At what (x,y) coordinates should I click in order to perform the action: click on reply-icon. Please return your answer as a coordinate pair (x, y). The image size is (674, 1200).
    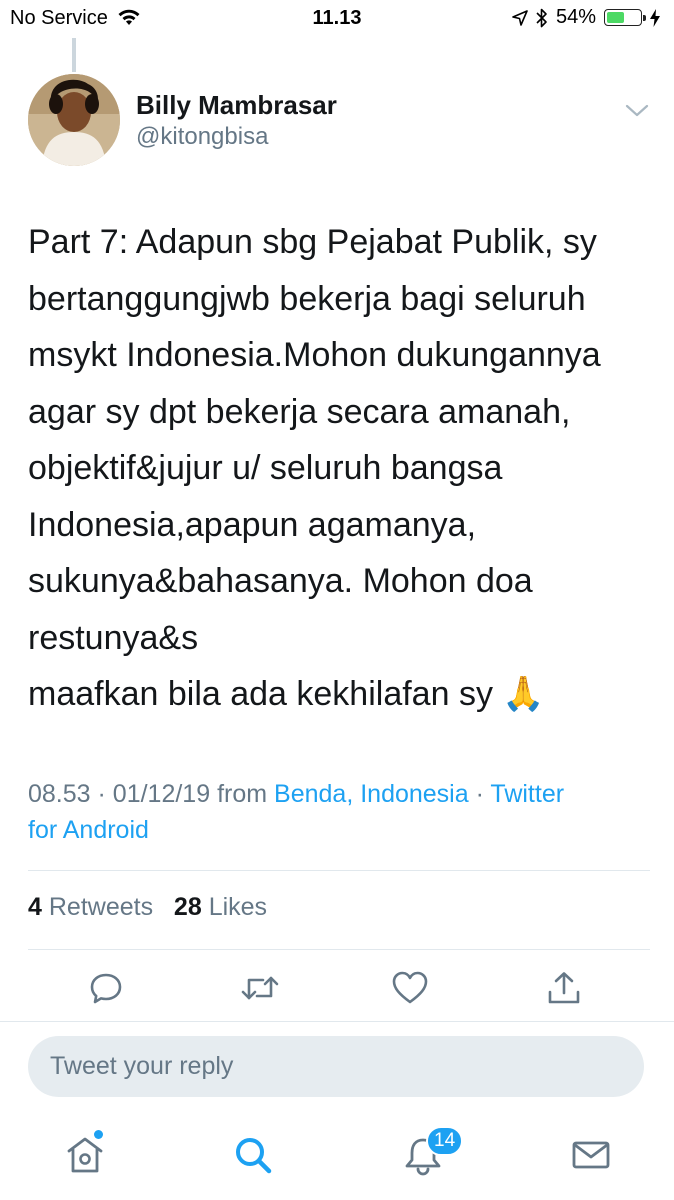
    Looking at the image, I should click on (106, 988).